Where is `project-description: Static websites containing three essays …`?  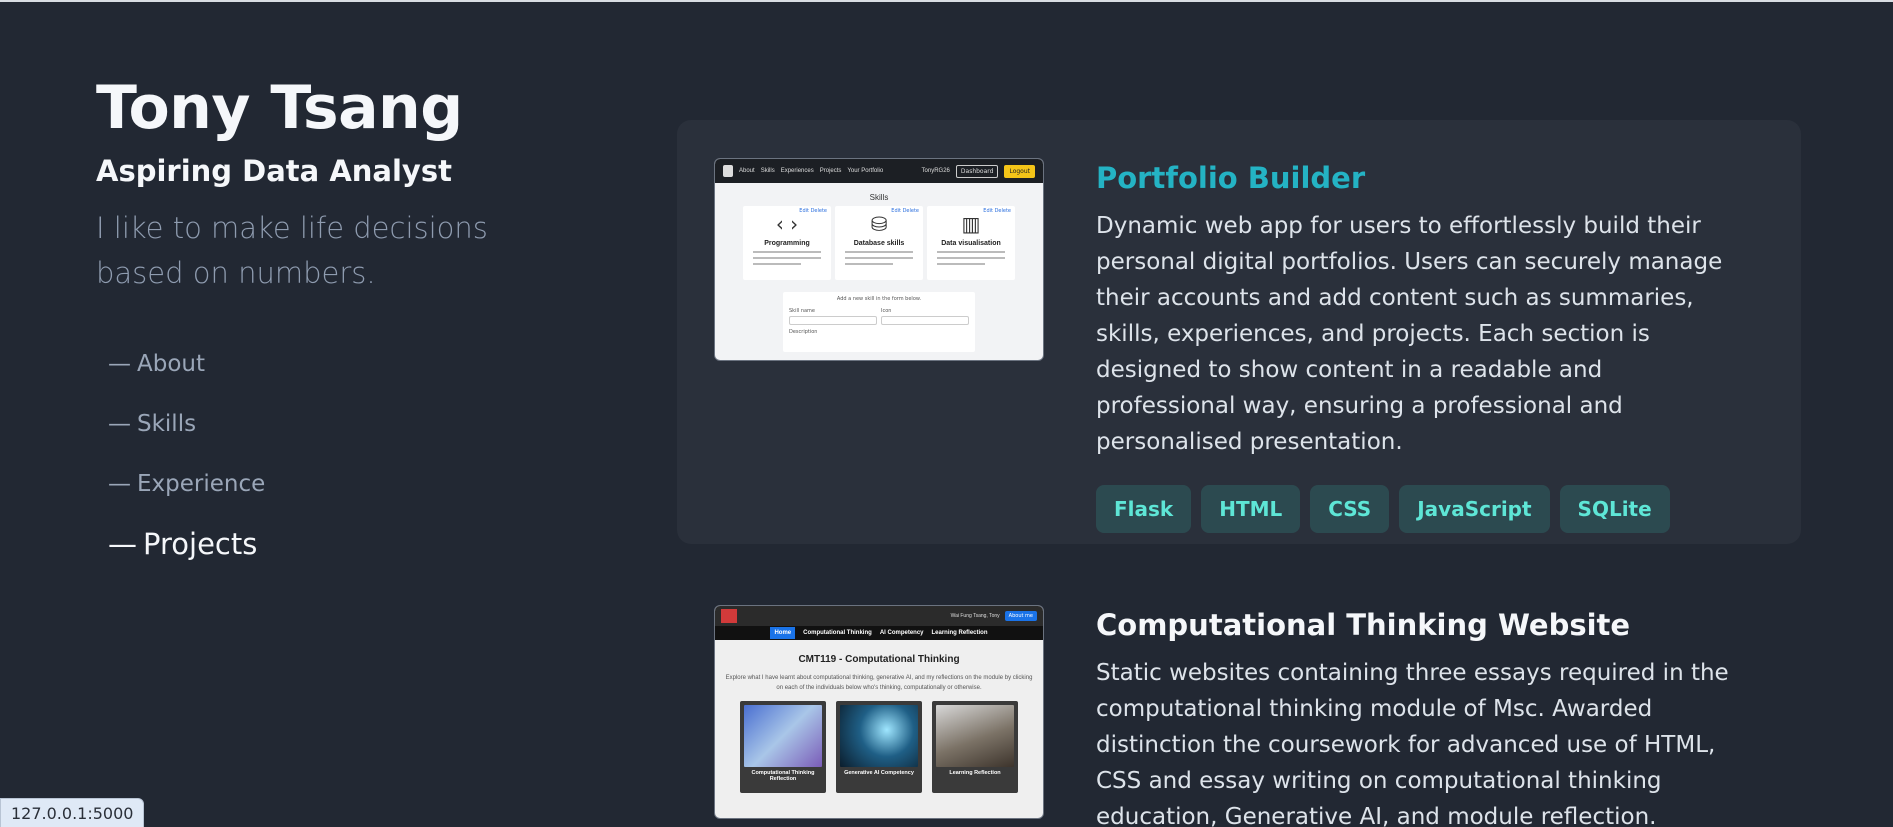 project-description: Static websites containing three essays … is located at coordinates (1412, 743).